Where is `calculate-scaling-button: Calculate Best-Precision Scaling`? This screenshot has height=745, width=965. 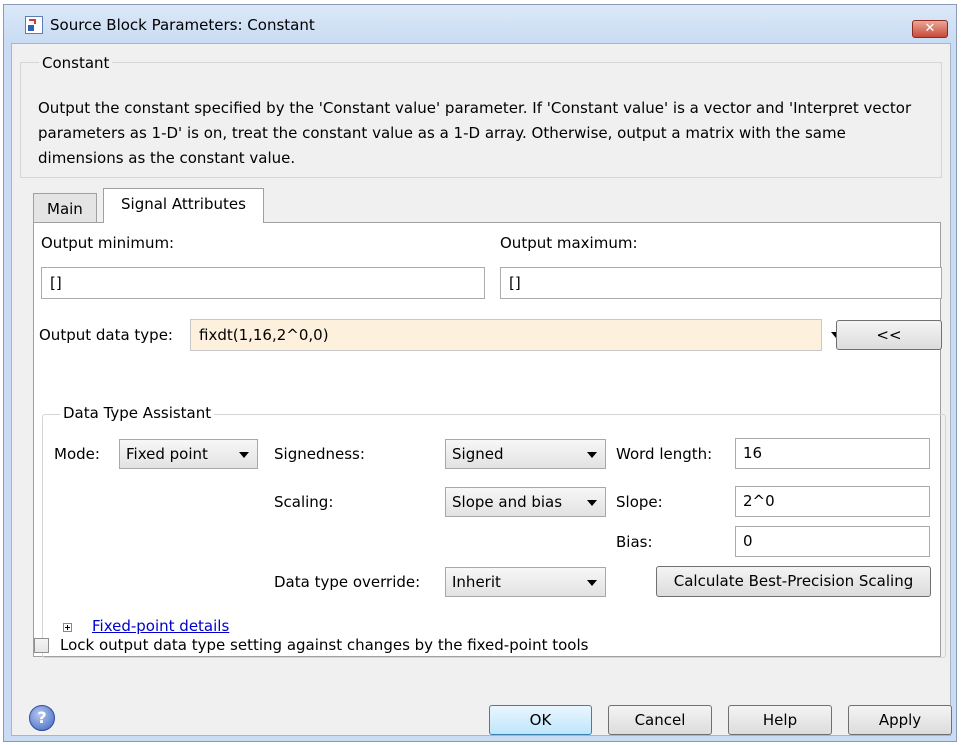
calculate-scaling-button: Calculate Best-Precision Scaling is located at coordinates (793, 581).